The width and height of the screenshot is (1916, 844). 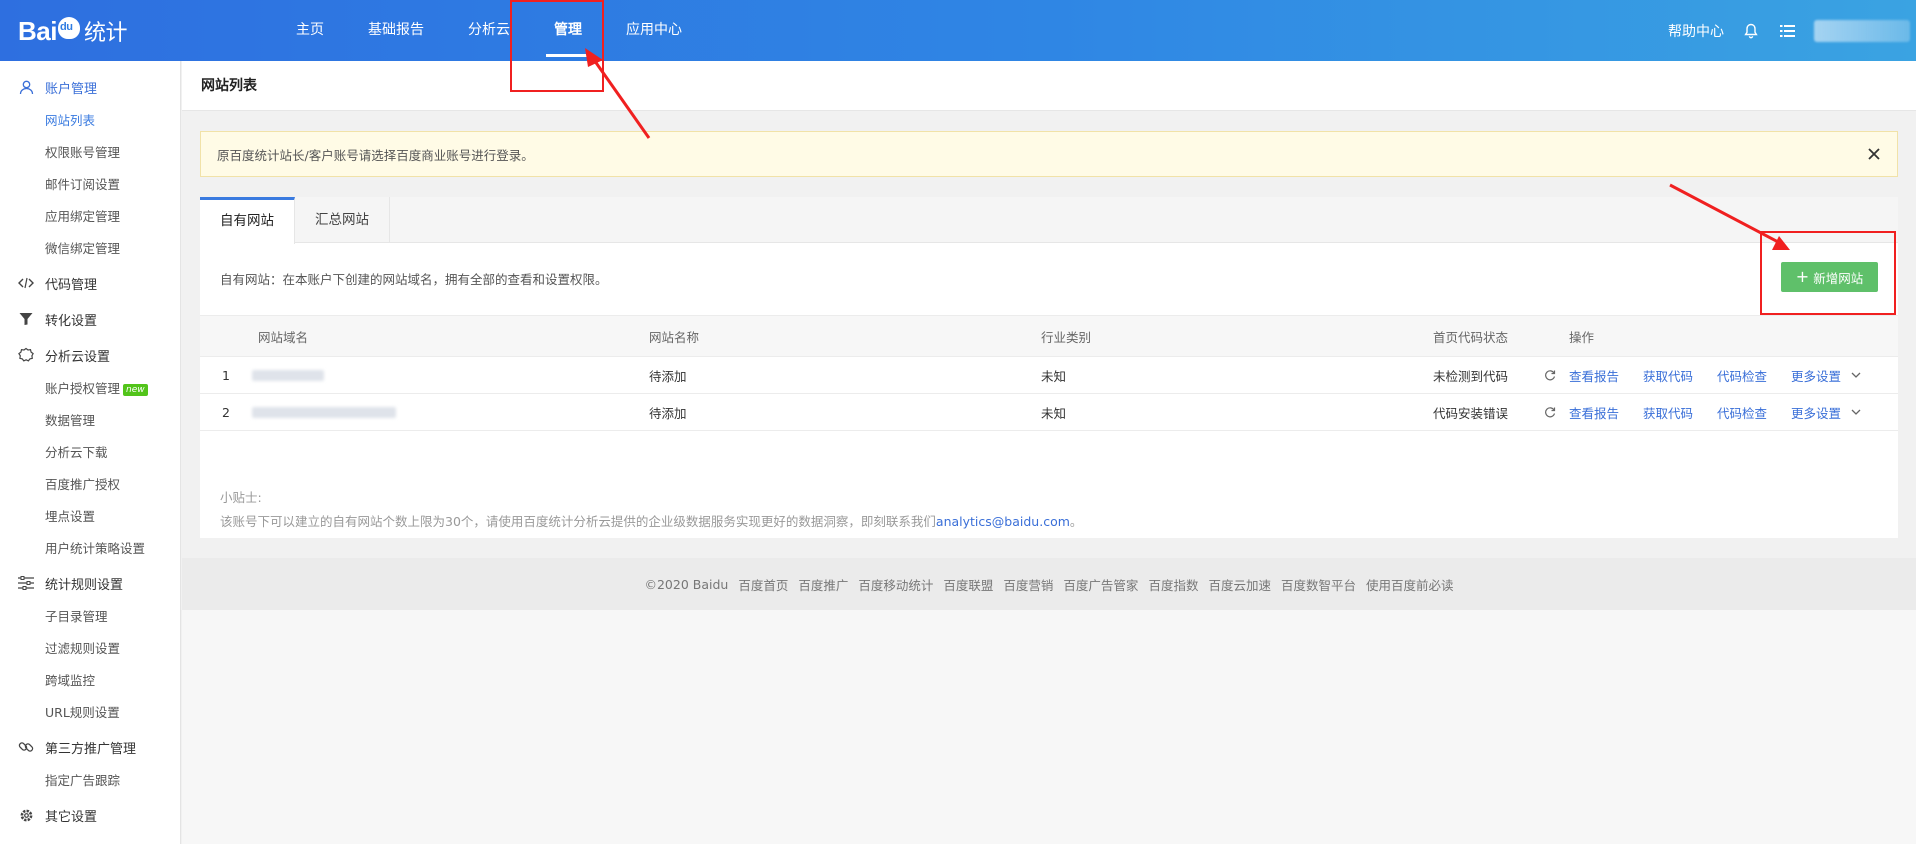 What do you see at coordinates (68, 28) in the screenshot?
I see `paw-icon` at bounding box center [68, 28].